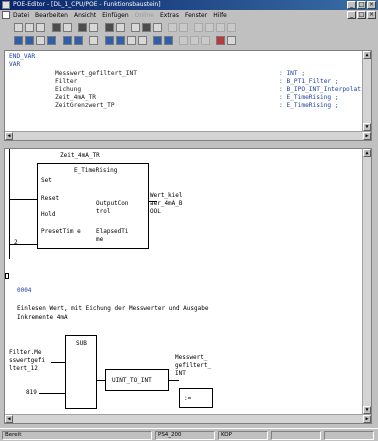  What do you see at coordinates (189, 41) in the screenshot?
I see `editor-toolbar` at bounding box center [189, 41].